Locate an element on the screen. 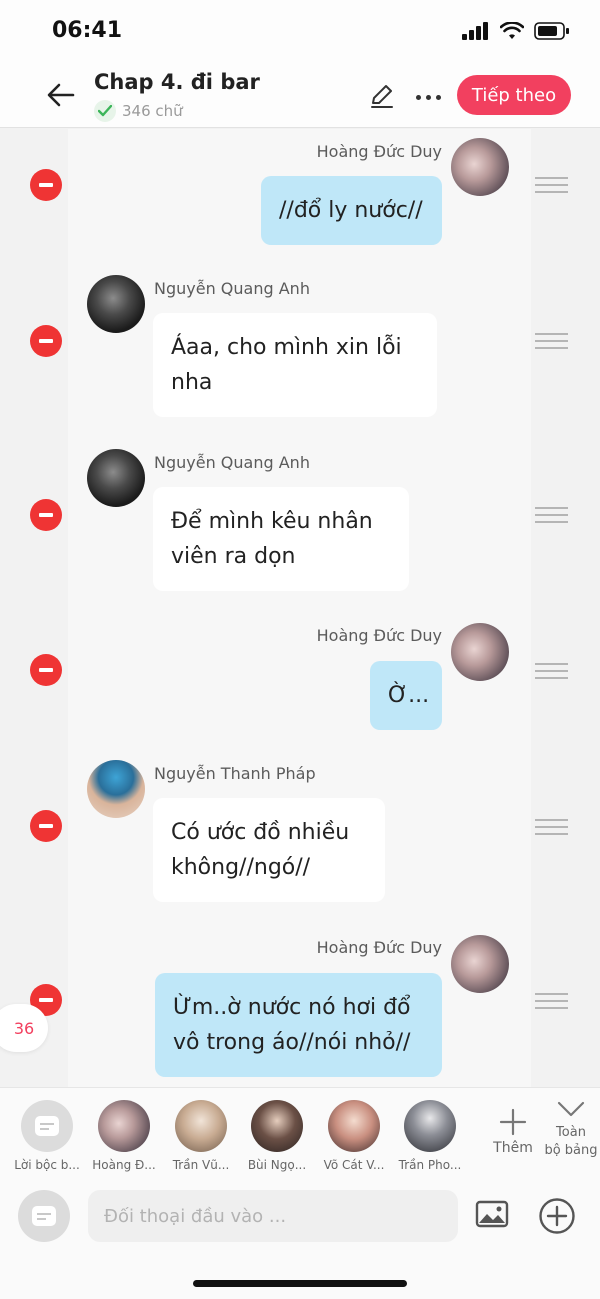 This screenshot has width=600, height=1299. status-icons is located at coordinates (516, 31).